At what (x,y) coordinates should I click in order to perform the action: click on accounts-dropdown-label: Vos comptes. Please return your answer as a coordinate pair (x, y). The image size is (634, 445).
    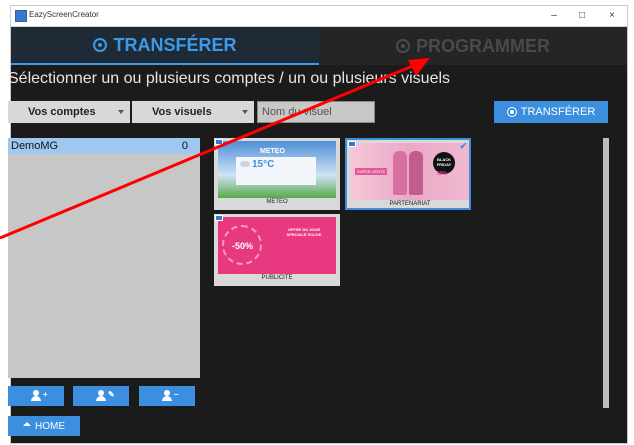
    Looking at the image, I should click on (62, 112).